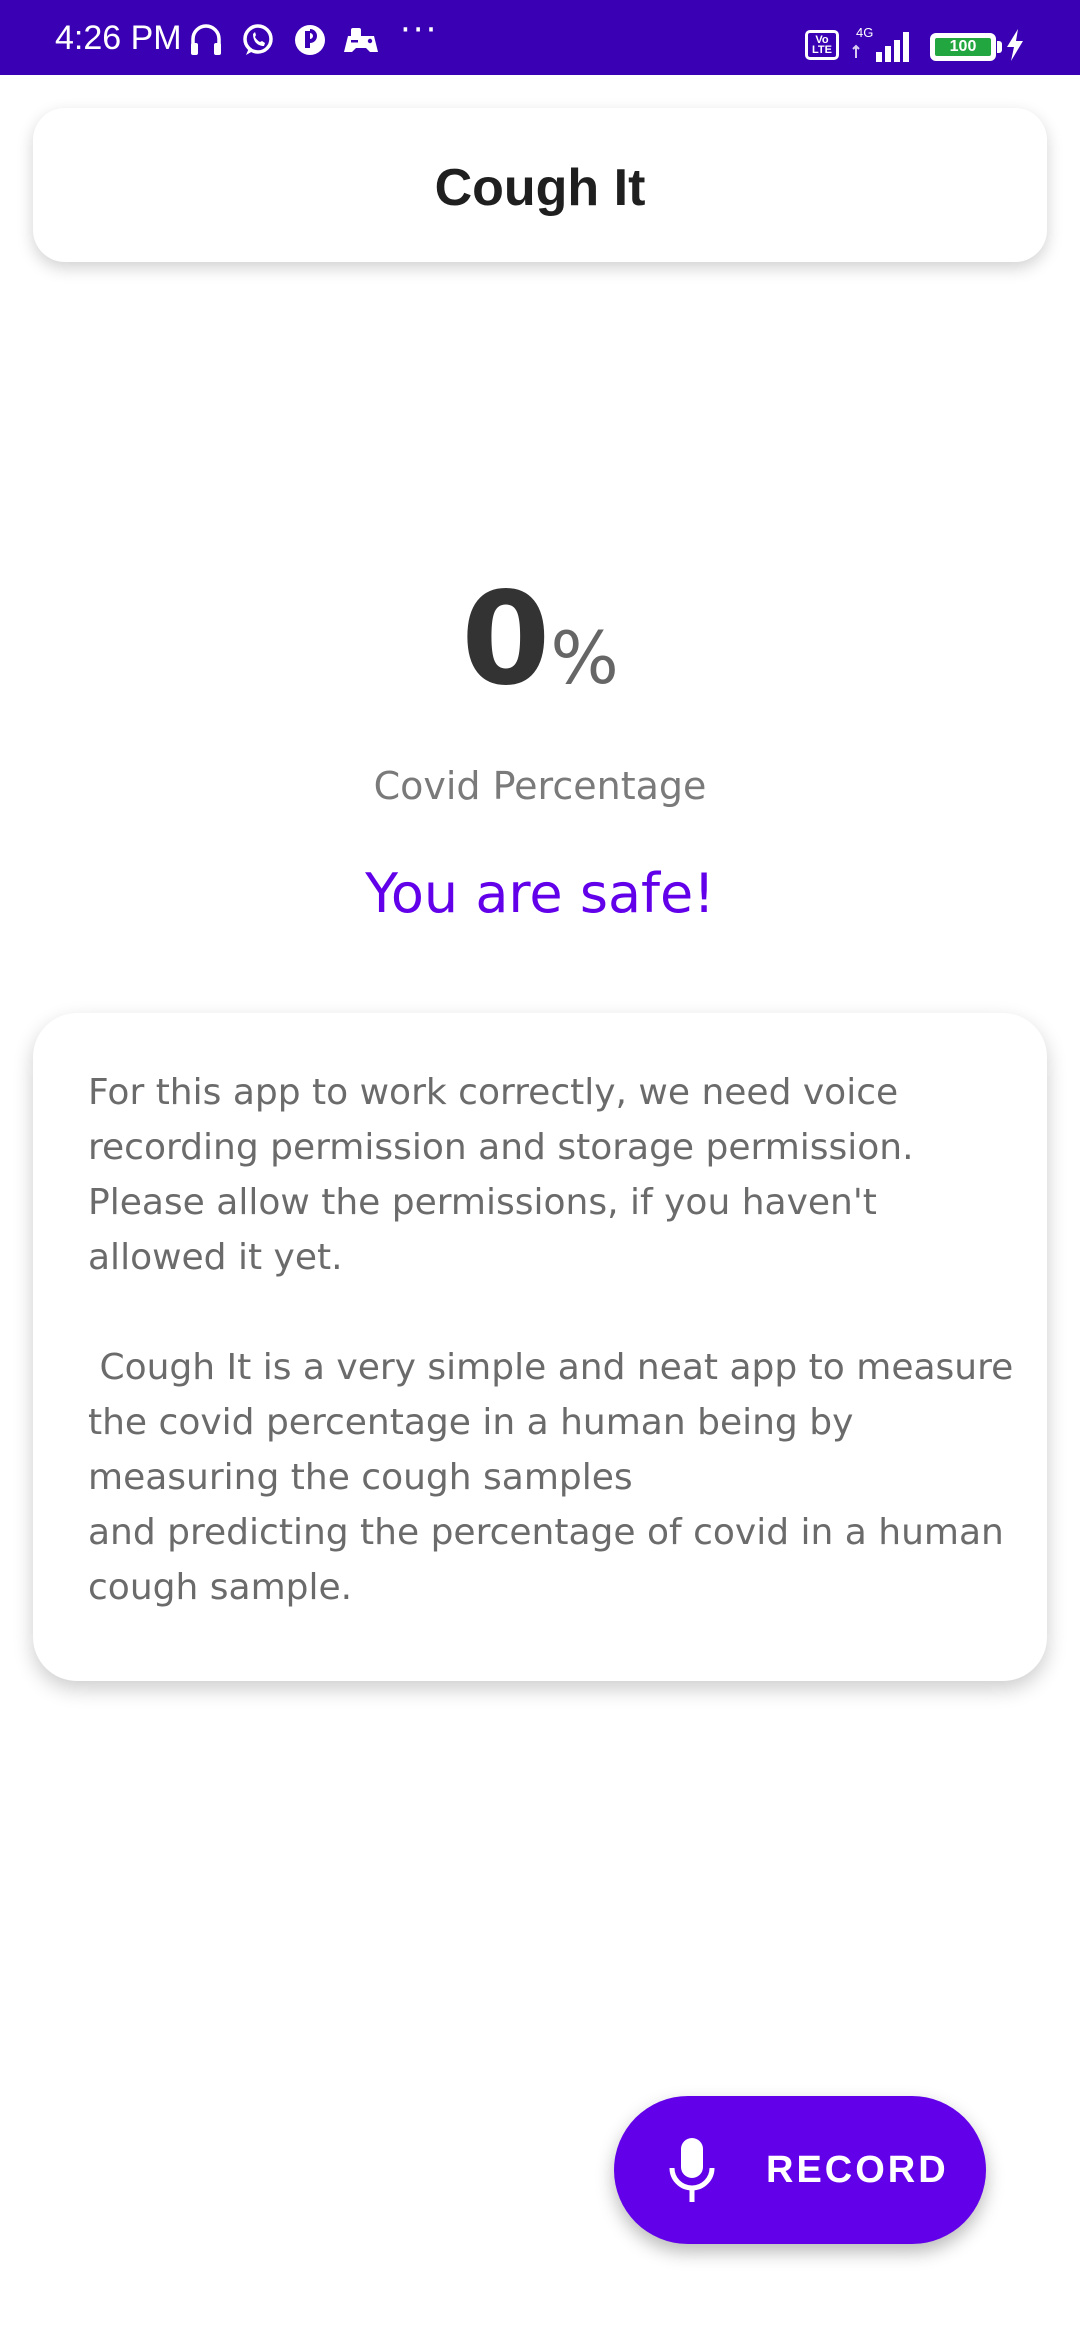 This screenshot has height=2340, width=1080. I want to click on covid-percentage-display: 0%, so click(540, 649).